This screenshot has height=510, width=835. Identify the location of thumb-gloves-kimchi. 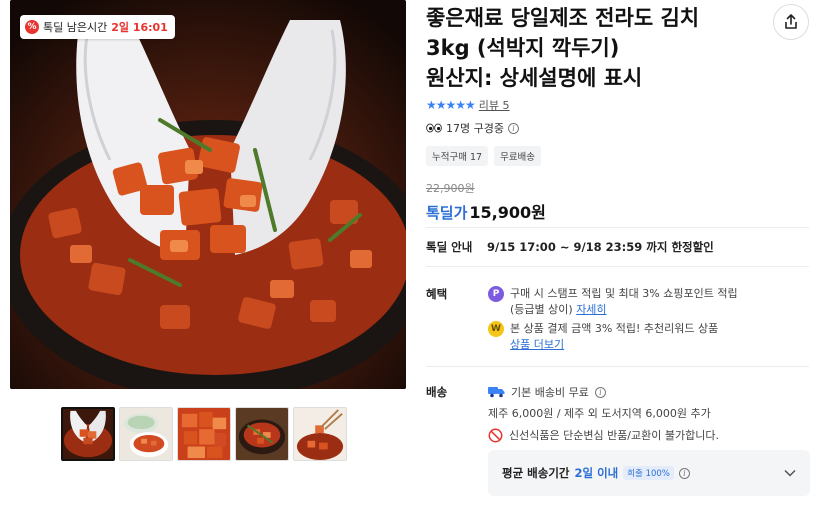
(88, 434).